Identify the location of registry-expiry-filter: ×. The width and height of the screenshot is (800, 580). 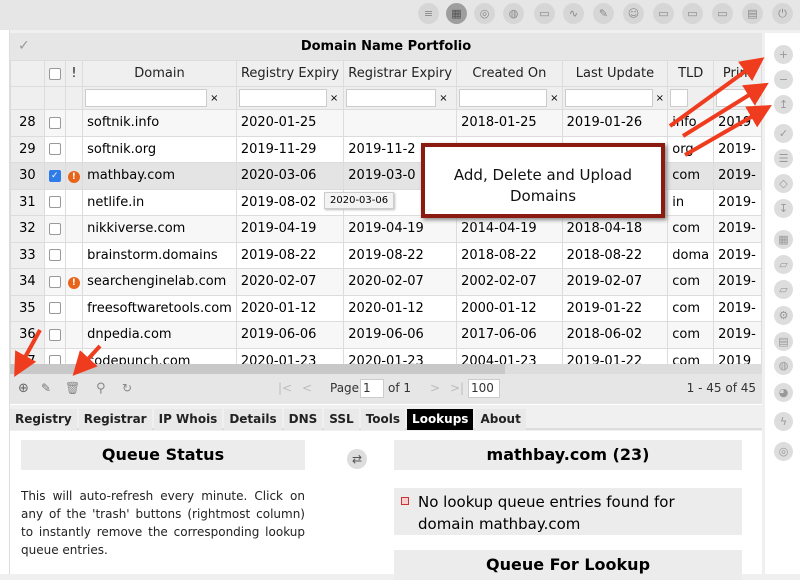
(290, 98).